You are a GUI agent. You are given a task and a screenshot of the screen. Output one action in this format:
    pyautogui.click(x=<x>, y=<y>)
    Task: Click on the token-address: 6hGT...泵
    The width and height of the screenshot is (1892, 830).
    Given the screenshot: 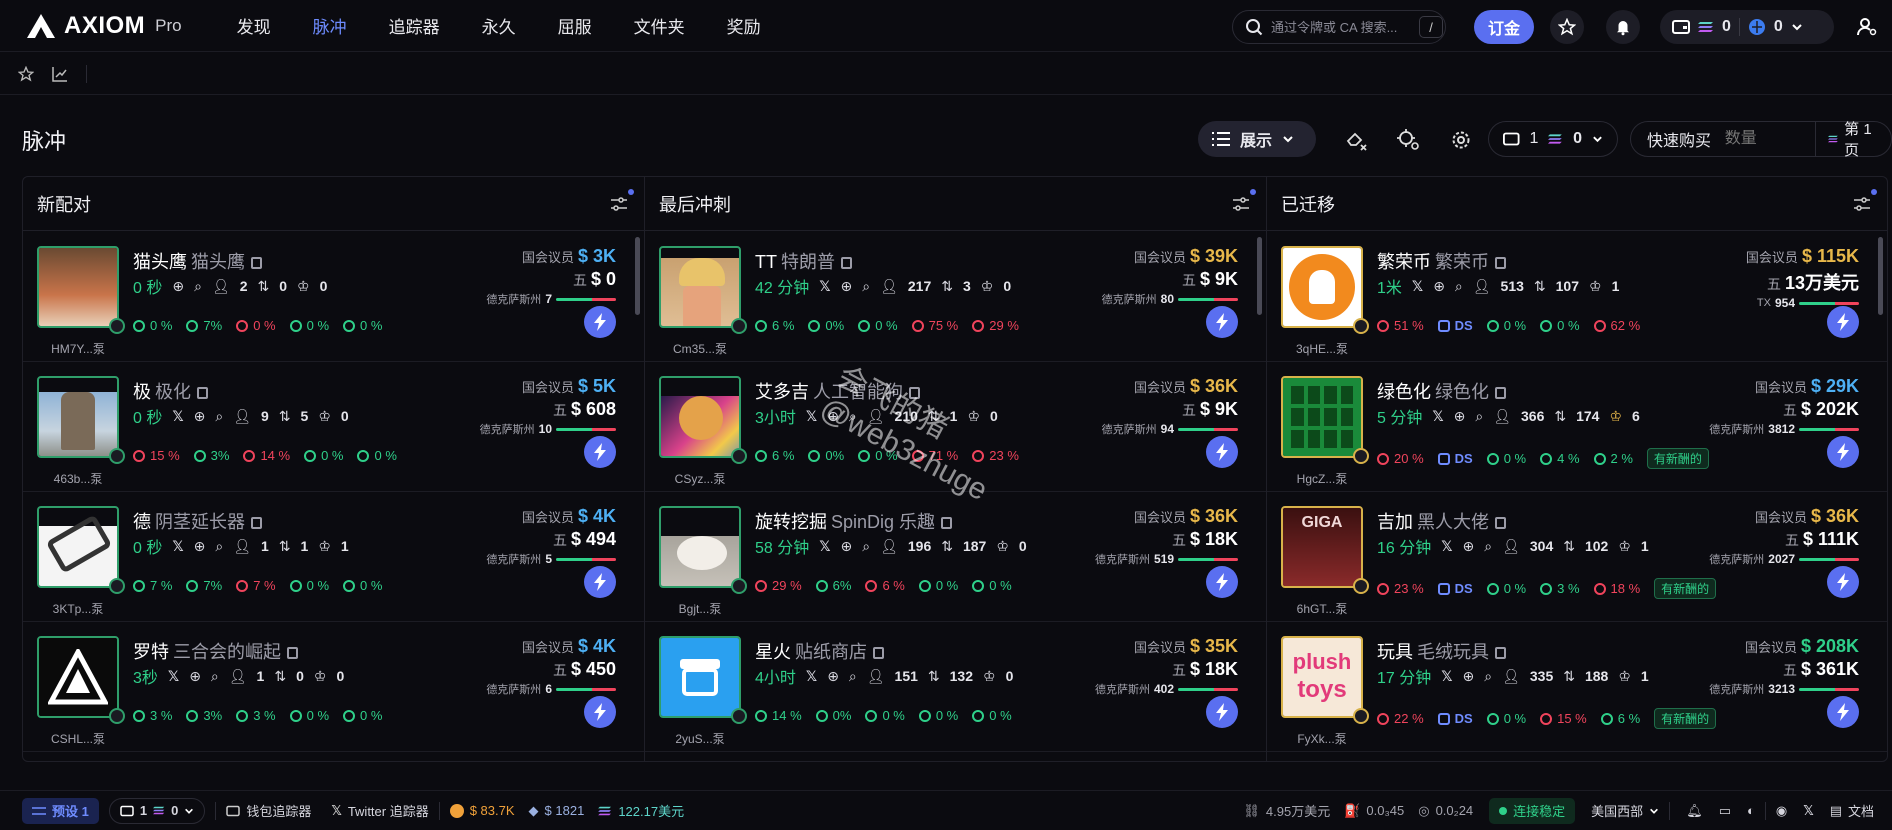 What is the action you would take?
    pyautogui.click(x=1322, y=608)
    